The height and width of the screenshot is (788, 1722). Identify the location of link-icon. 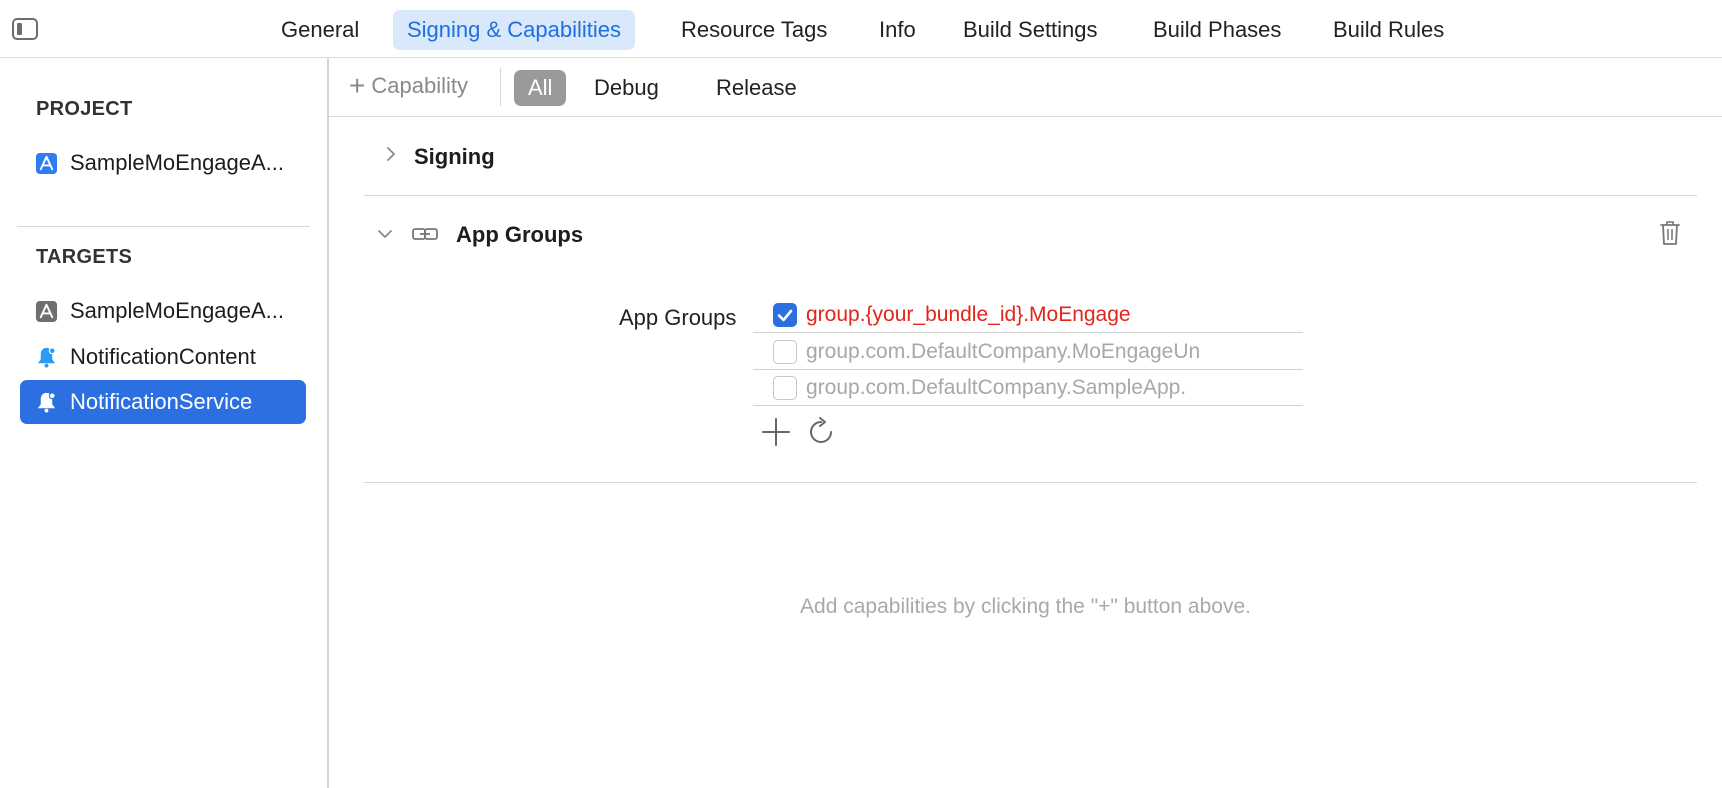
(425, 234).